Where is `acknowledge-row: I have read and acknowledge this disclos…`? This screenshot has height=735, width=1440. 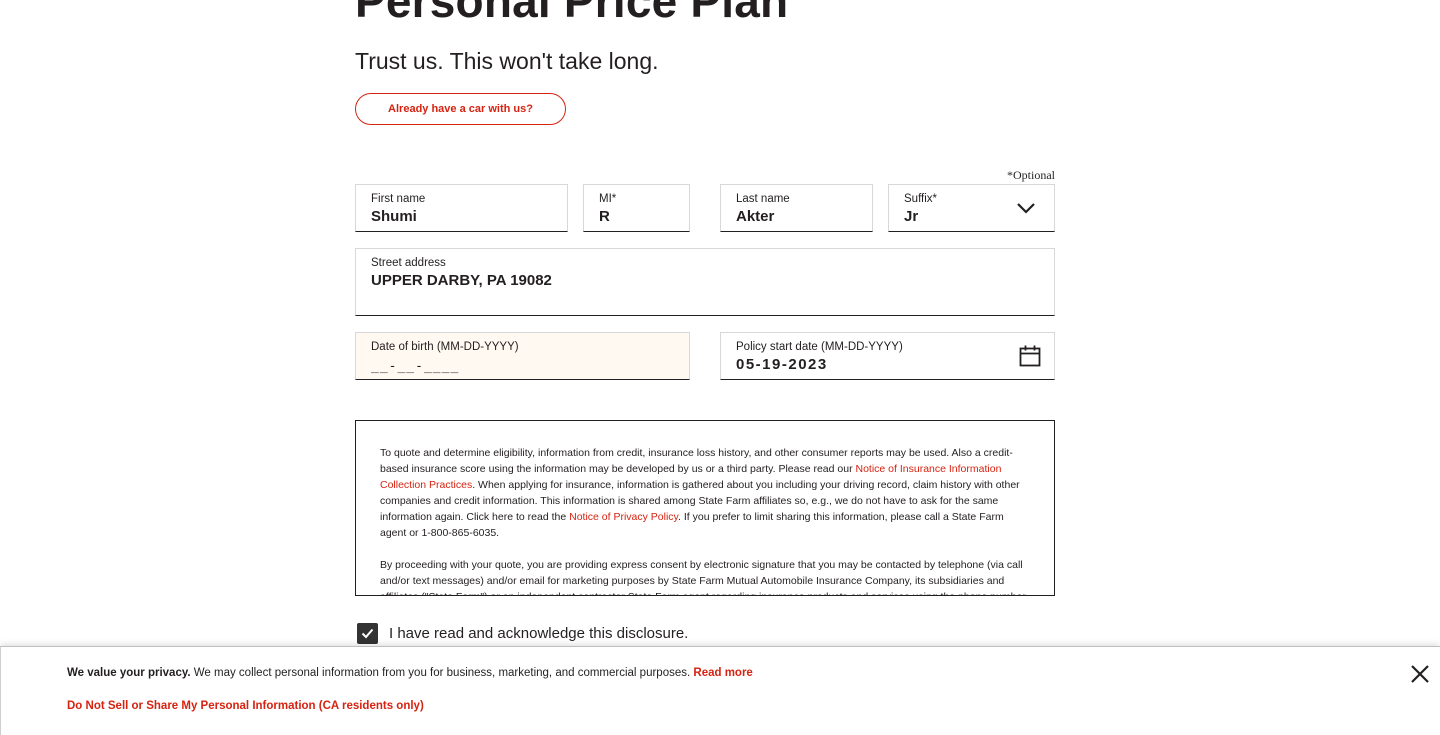
acknowledge-row: I have read and acknowledge this disclos… is located at coordinates (522, 633).